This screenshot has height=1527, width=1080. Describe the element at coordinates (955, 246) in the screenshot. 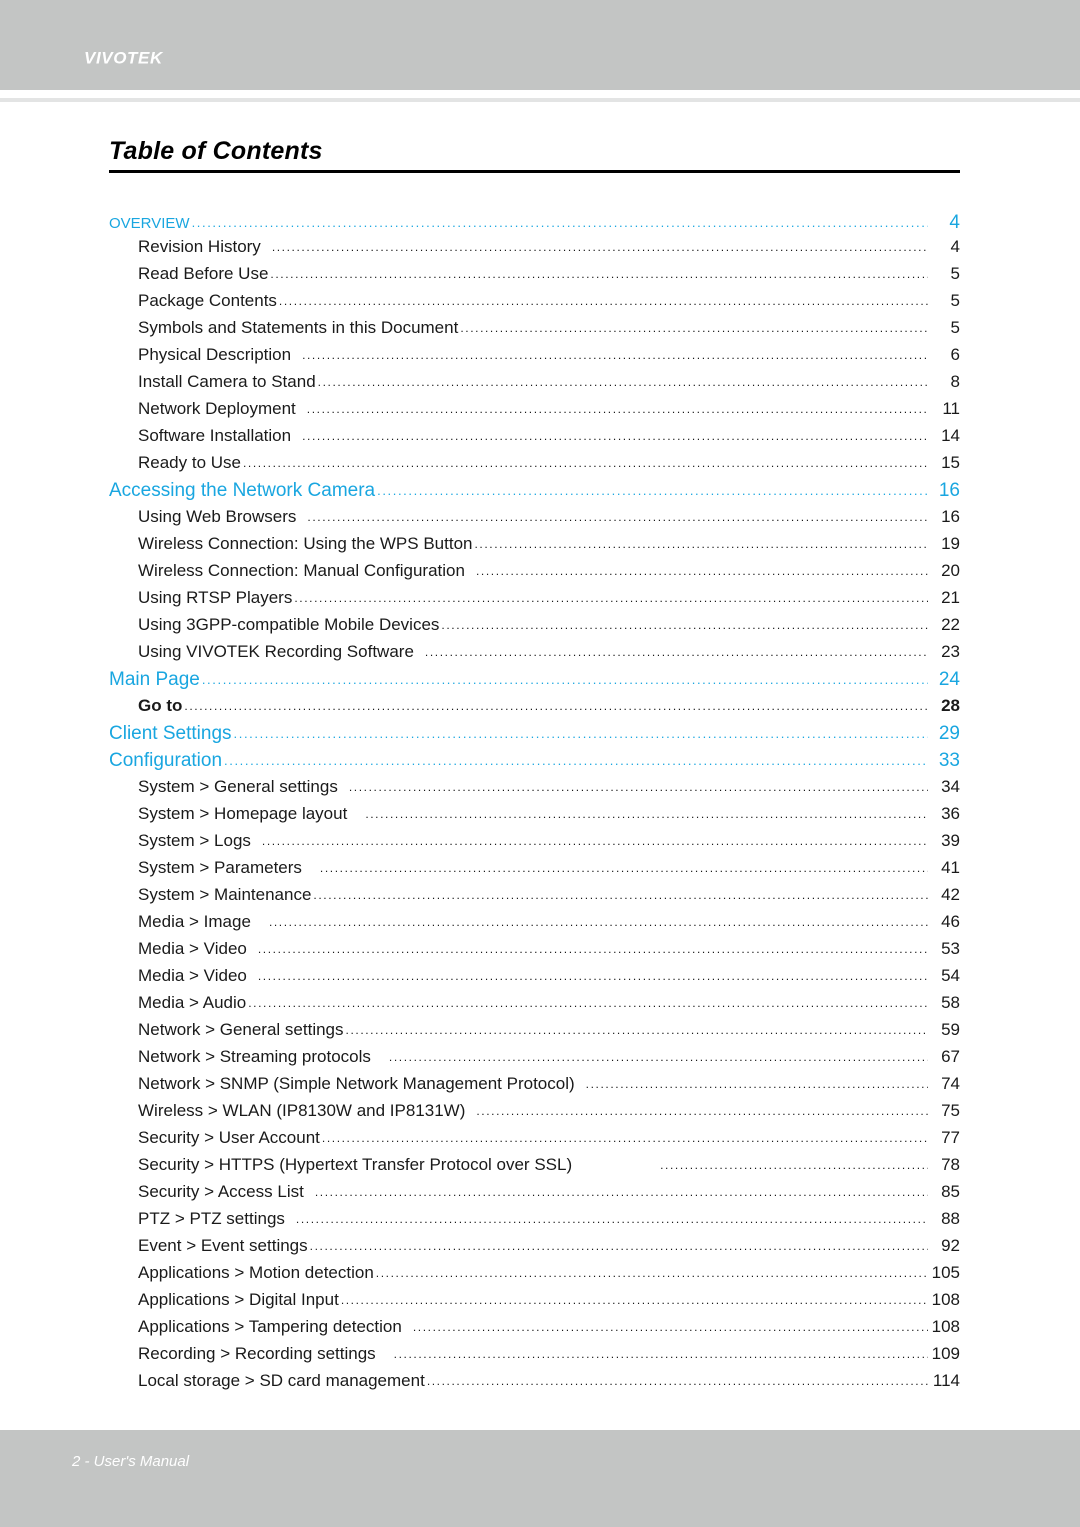

I see `toc-entry-page-number: 4` at that location.